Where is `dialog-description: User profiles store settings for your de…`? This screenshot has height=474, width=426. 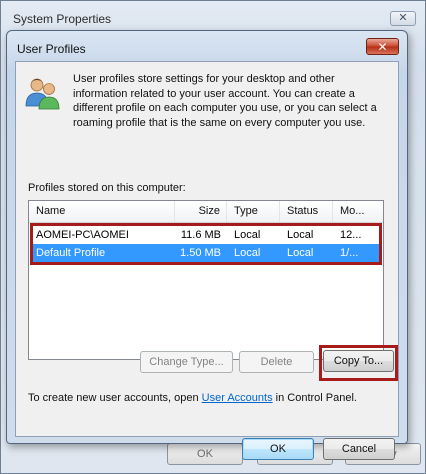
dialog-description: User profiles store settings for your de… is located at coordinates (225, 101).